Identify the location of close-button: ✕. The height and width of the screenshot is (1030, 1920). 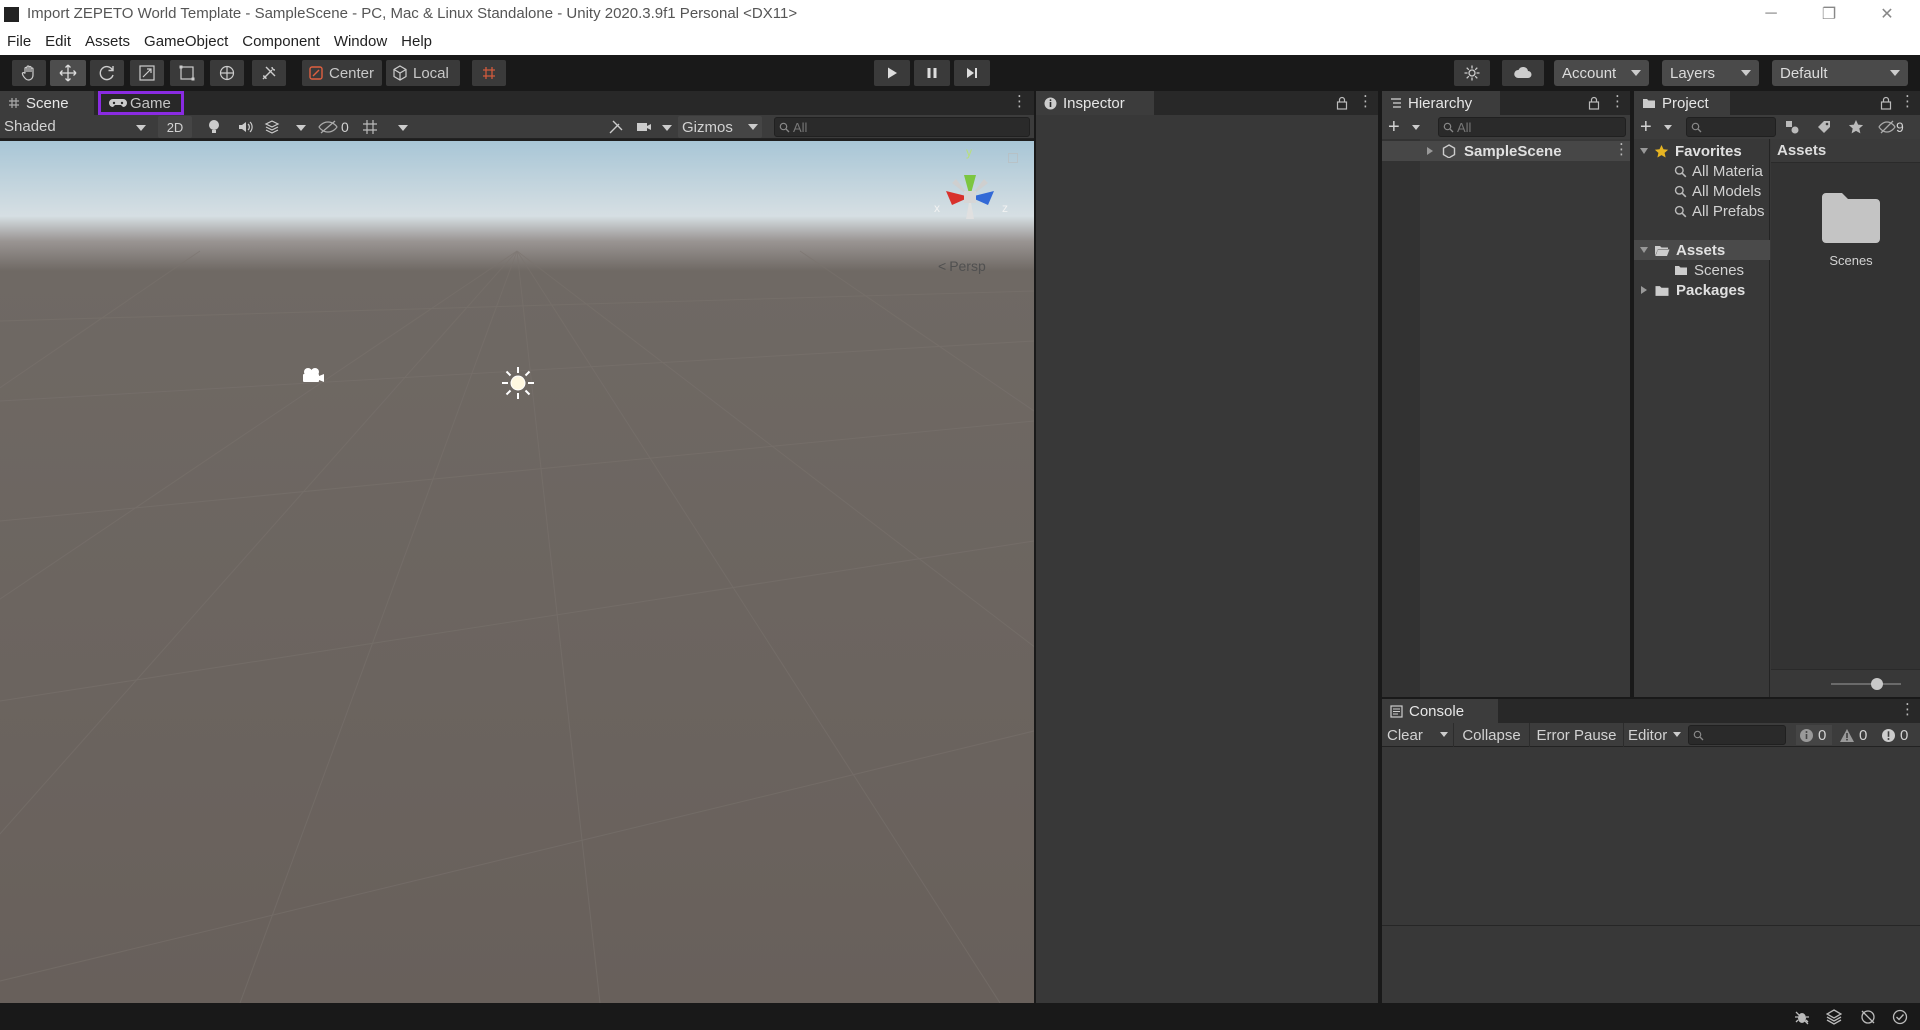
(1887, 14).